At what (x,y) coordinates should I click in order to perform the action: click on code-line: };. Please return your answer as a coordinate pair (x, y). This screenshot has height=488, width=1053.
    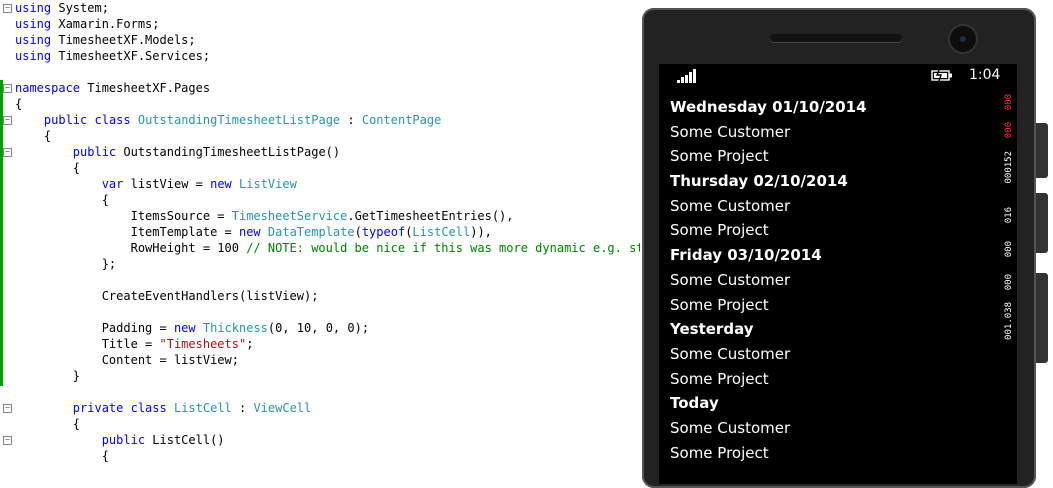
    Looking at the image, I should click on (65, 264).